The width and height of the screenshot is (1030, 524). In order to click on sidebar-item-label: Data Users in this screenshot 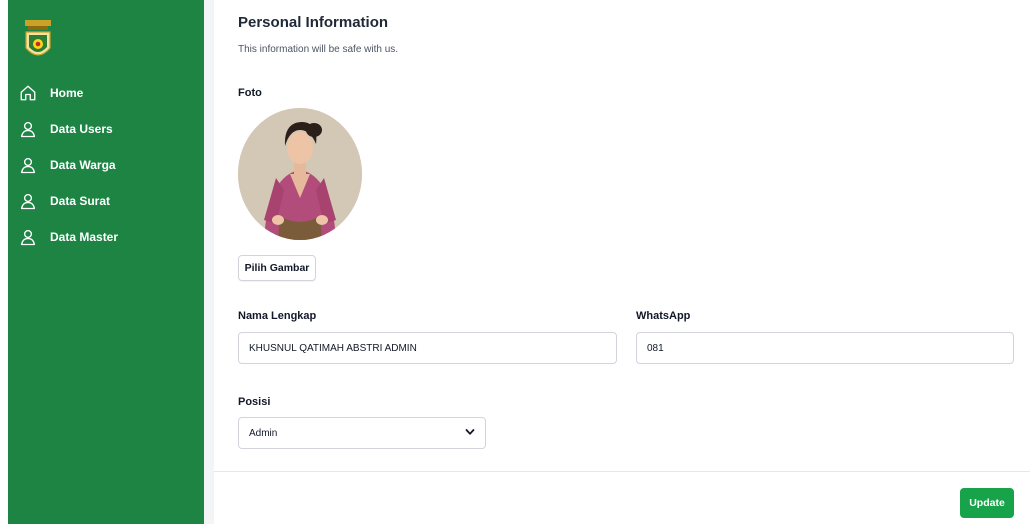, I will do `click(81, 129)`.